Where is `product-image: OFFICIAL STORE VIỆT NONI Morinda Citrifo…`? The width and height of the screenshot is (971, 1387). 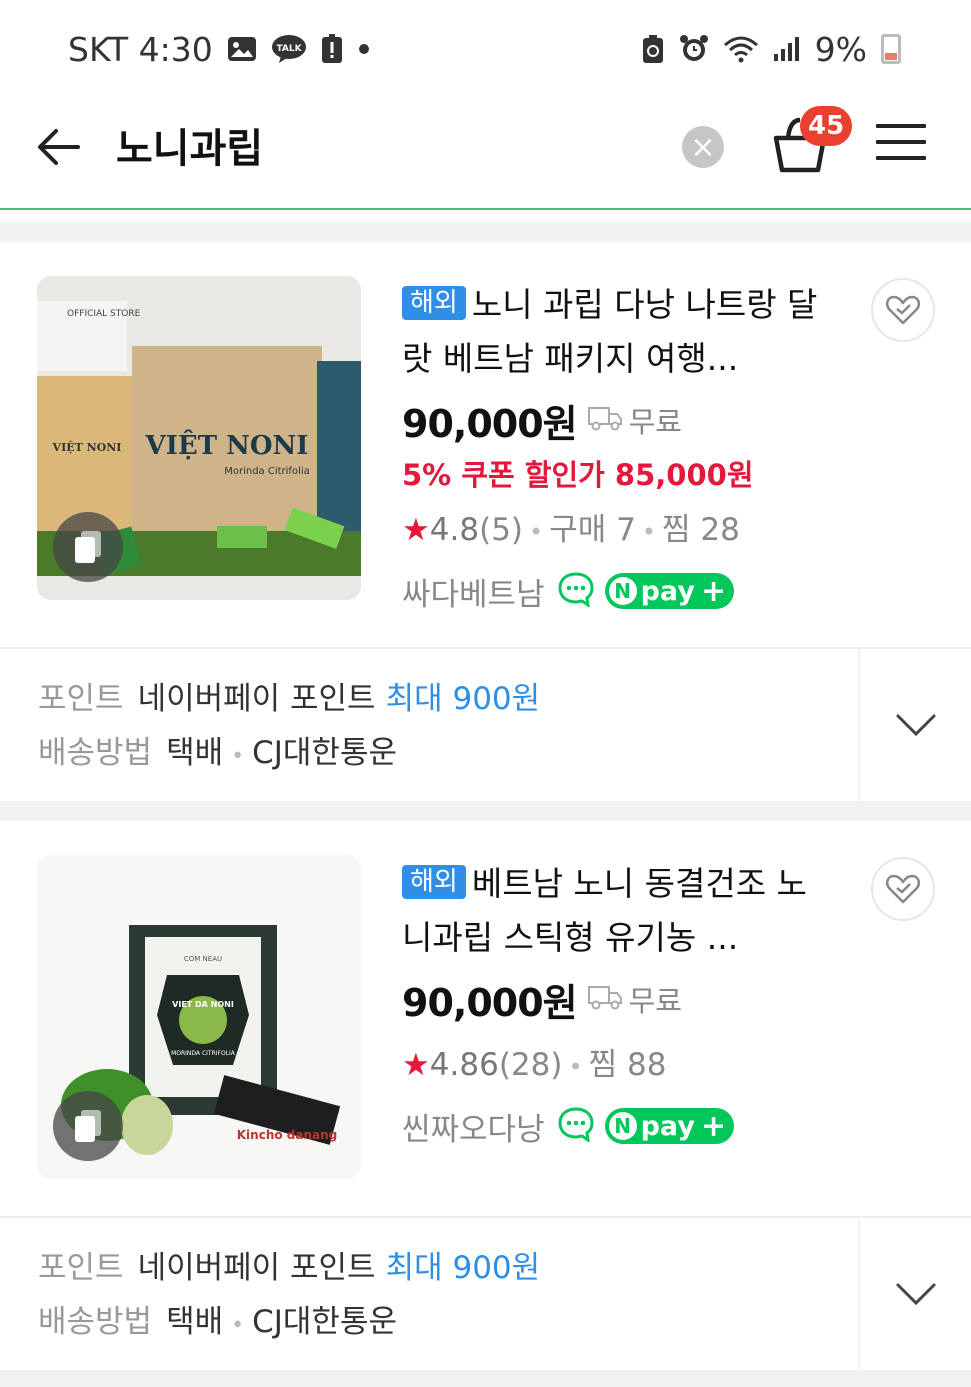
product-image: OFFICIAL STORE VIỆT NONI Morinda Citrifo… is located at coordinates (199, 438).